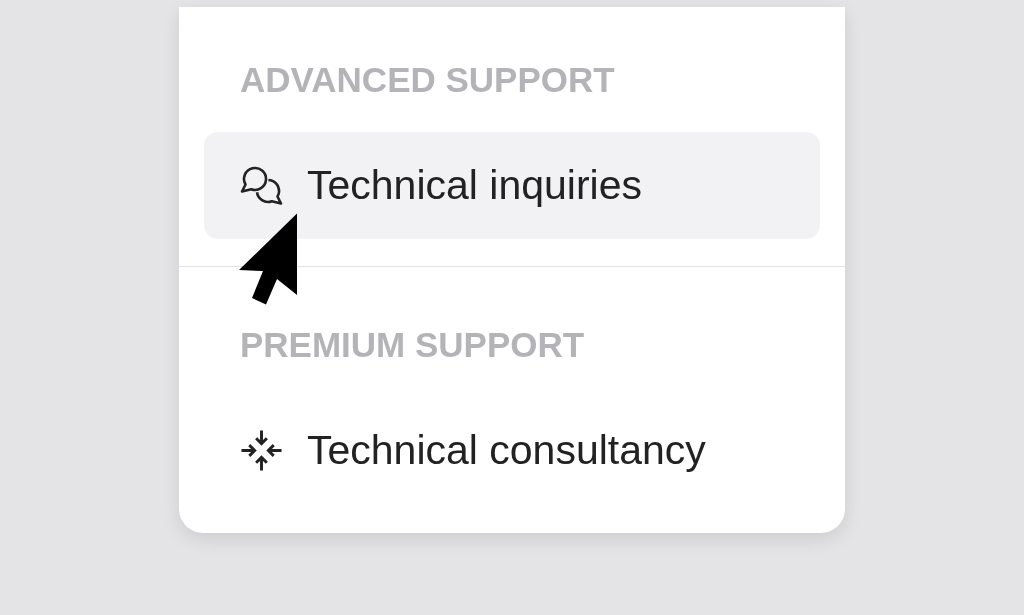 The image size is (1024, 615). What do you see at coordinates (512, 450) in the screenshot?
I see `menu-item: Technical consultancy` at bounding box center [512, 450].